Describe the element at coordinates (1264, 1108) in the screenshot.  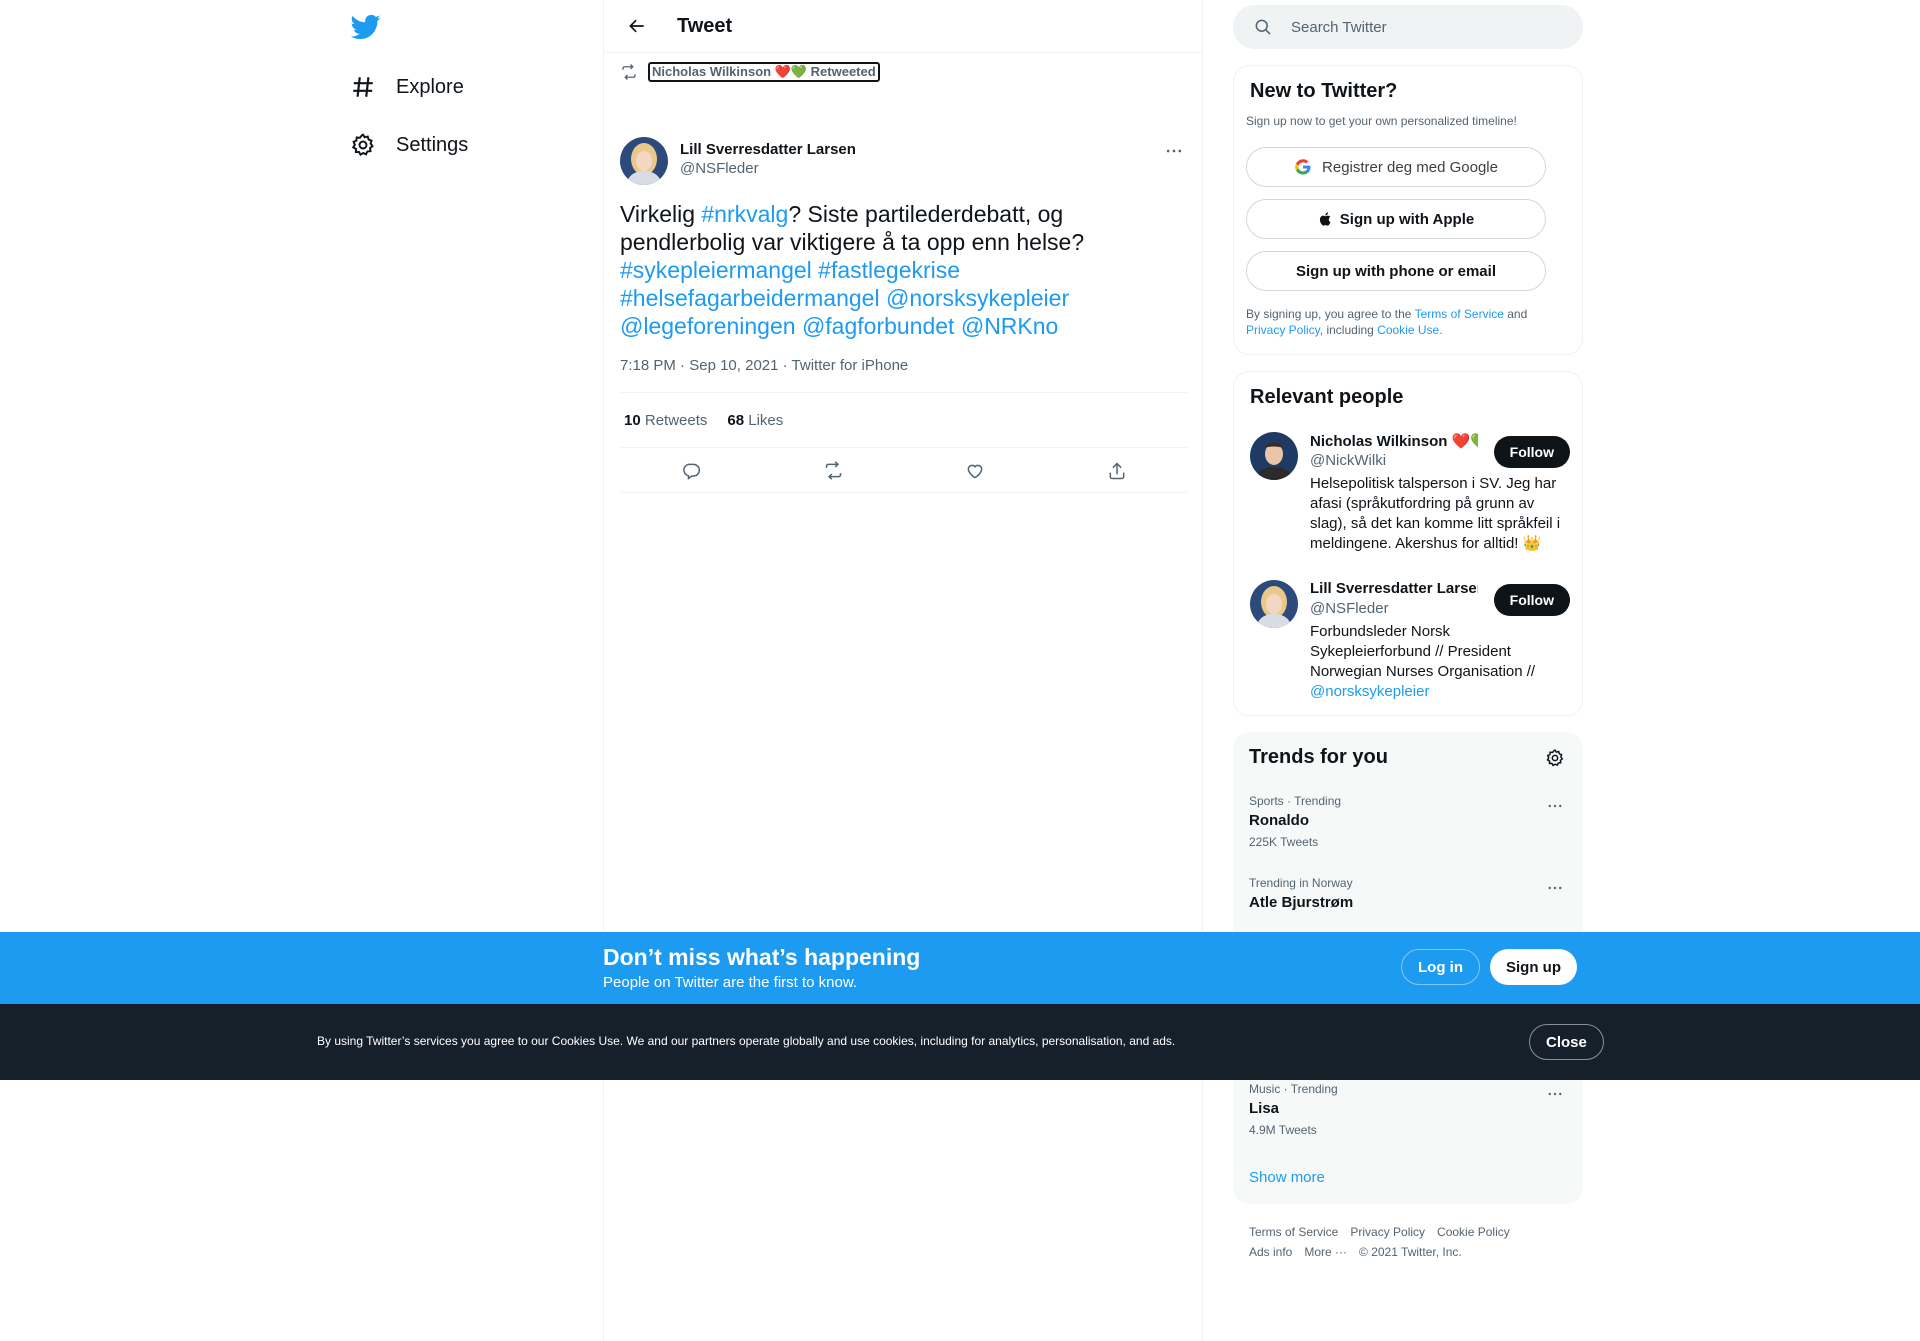
I see `trend-name: Lisa` at that location.